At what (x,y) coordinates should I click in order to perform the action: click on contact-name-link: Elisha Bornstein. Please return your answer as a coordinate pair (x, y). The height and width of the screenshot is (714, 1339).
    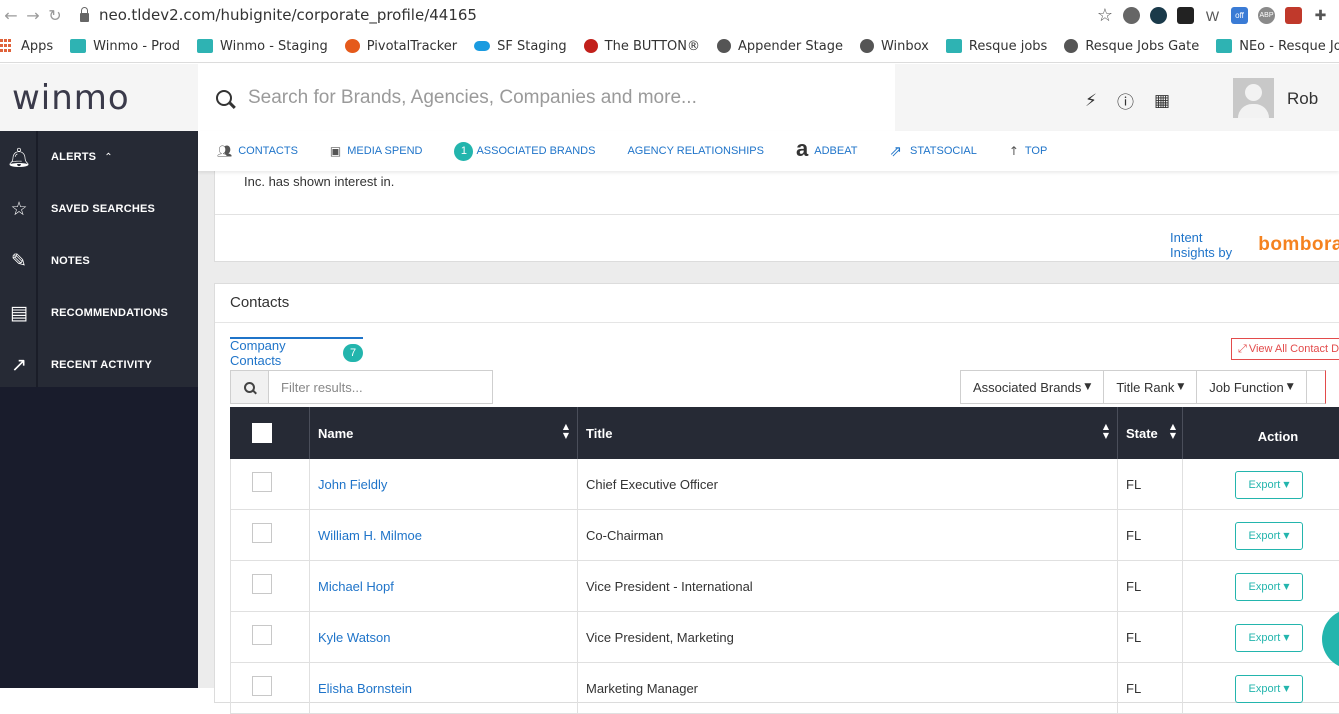
    Looking at the image, I should click on (365, 688).